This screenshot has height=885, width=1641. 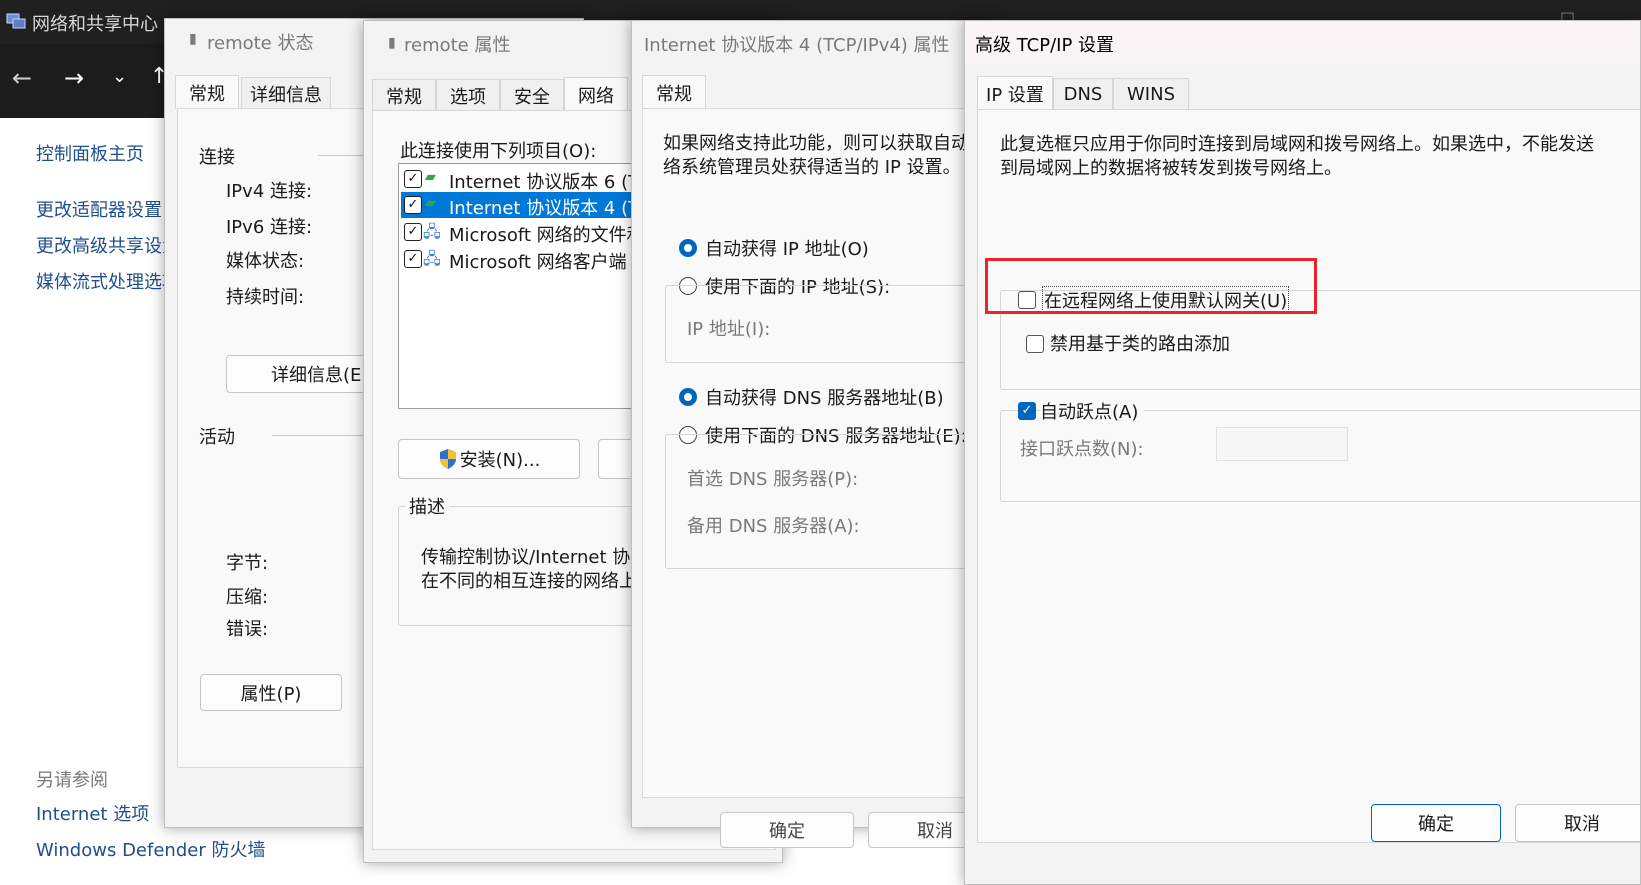 What do you see at coordinates (596, 94) in the screenshot?
I see `tab-networking: 网络` at bounding box center [596, 94].